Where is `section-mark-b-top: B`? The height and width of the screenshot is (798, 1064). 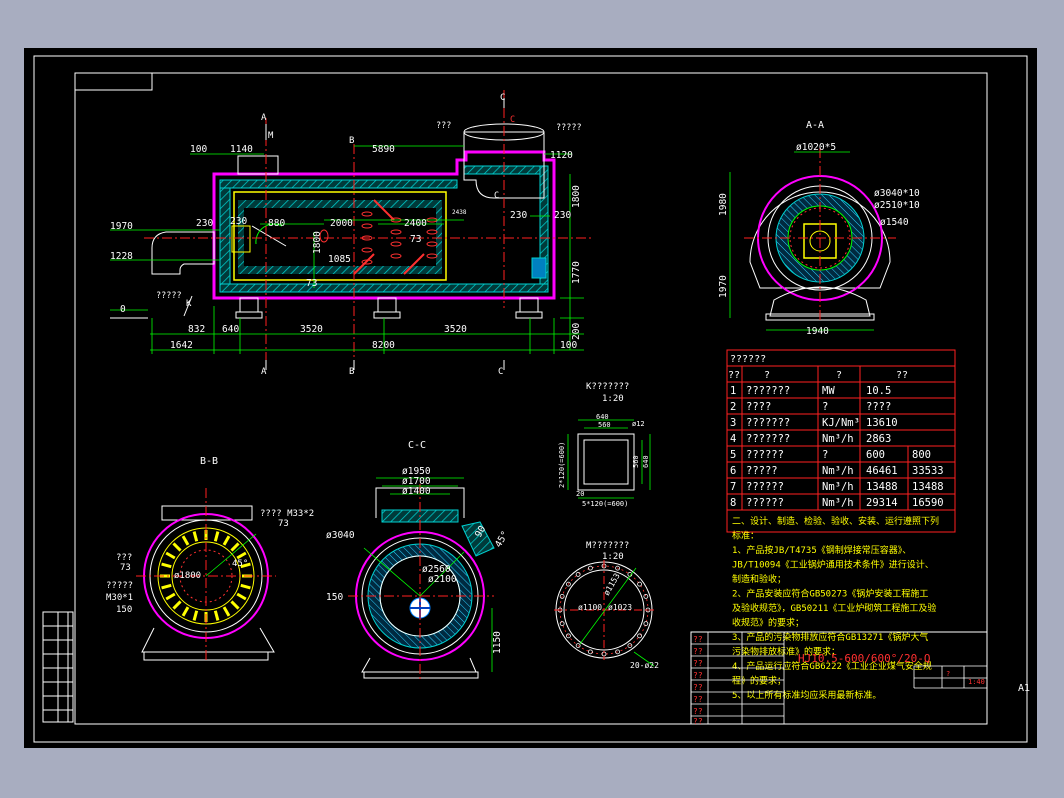 section-mark-b-top: B is located at coordinates (351, 141).